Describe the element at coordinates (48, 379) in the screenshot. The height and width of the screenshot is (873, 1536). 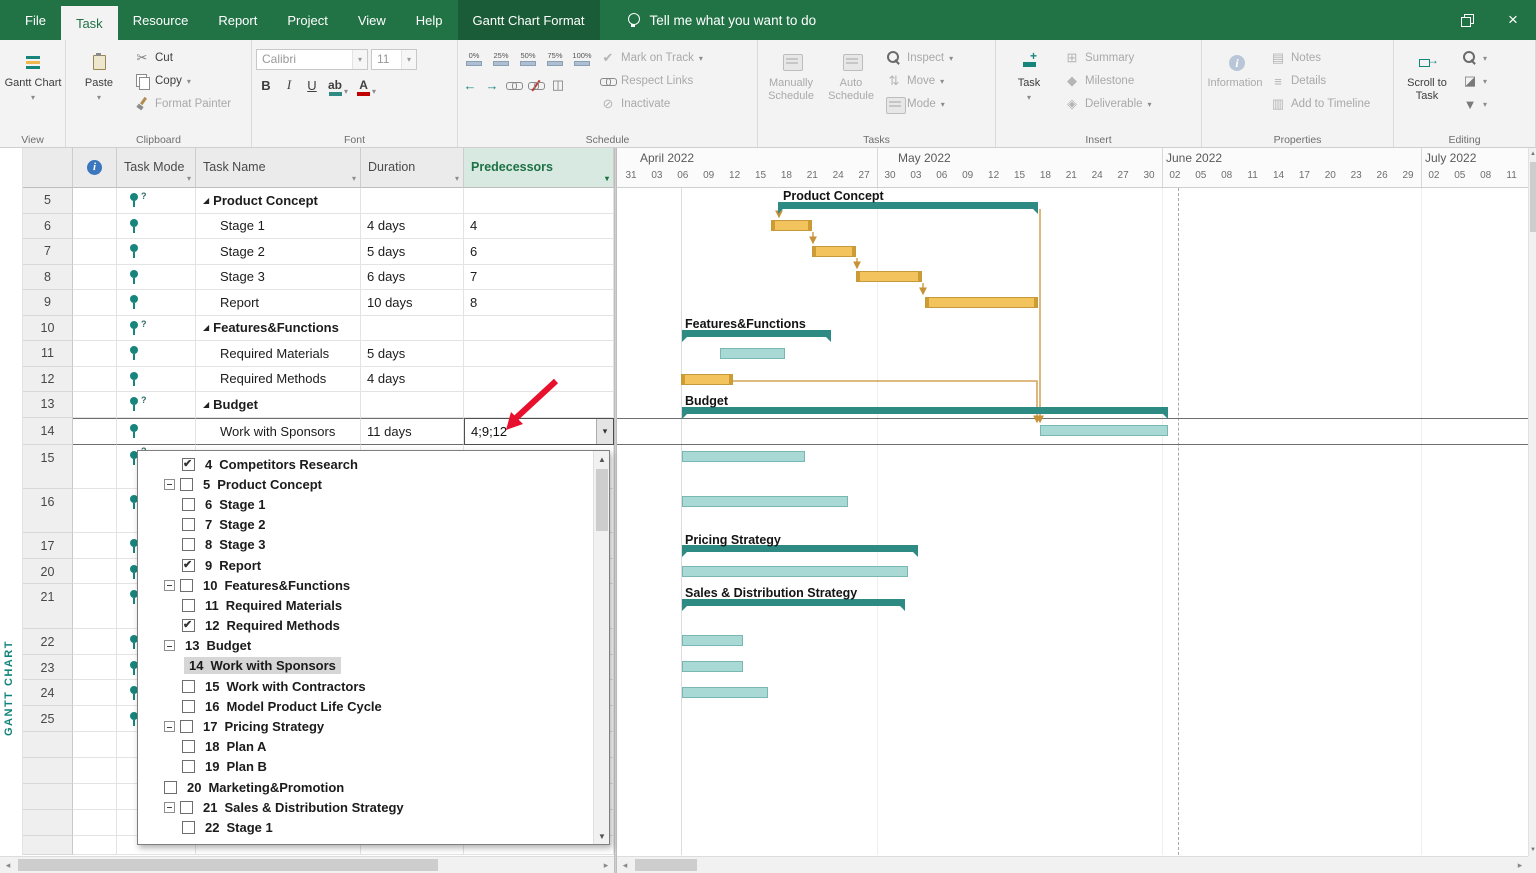
I see `row-number-12: 12` at that location.